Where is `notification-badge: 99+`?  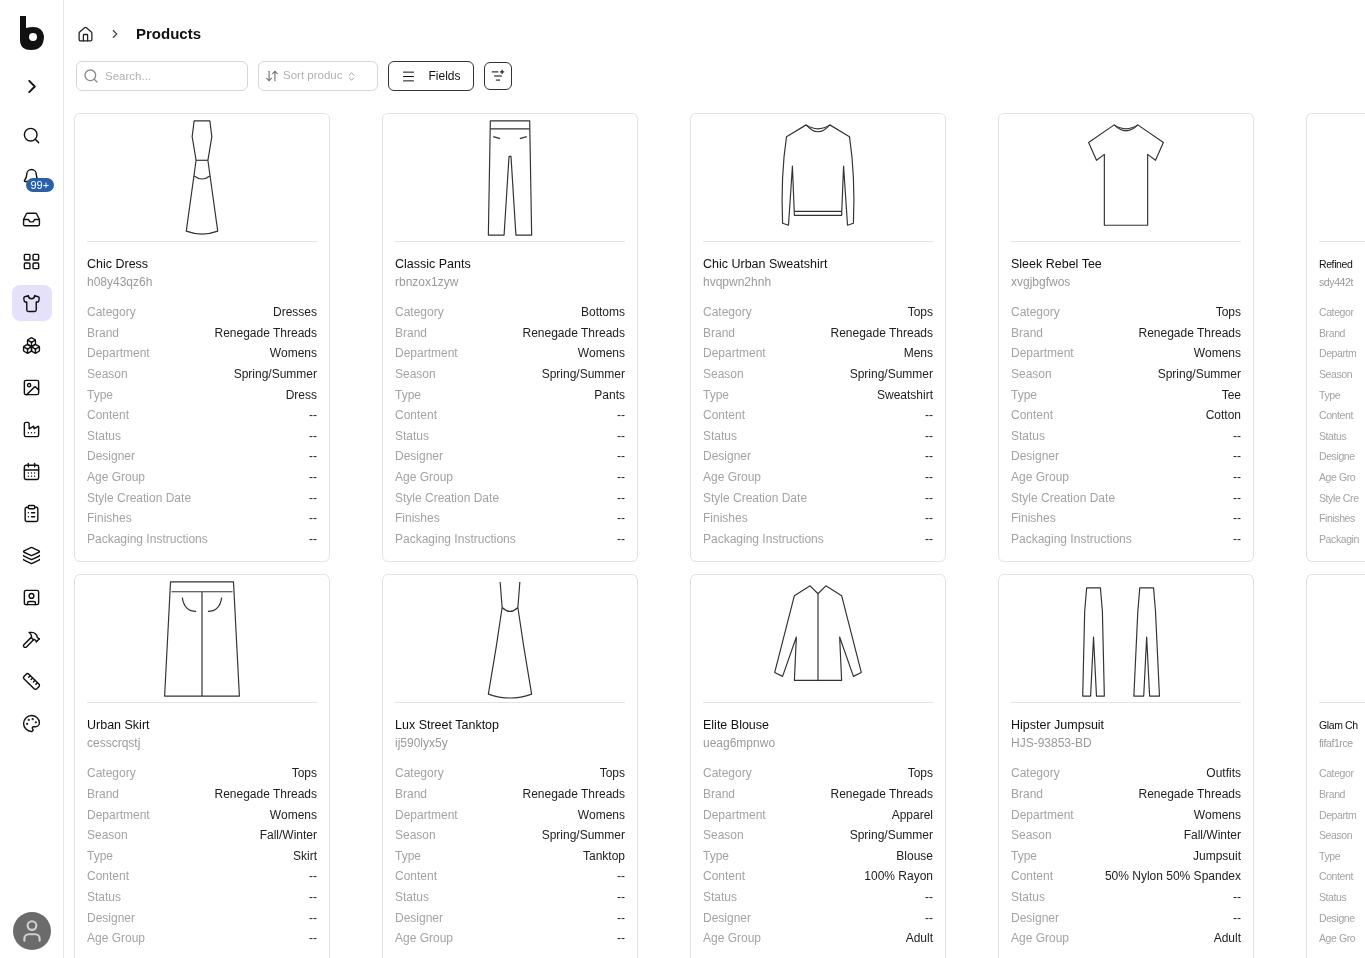
notification-badge: 99+ is located at coordinates (40, 185).